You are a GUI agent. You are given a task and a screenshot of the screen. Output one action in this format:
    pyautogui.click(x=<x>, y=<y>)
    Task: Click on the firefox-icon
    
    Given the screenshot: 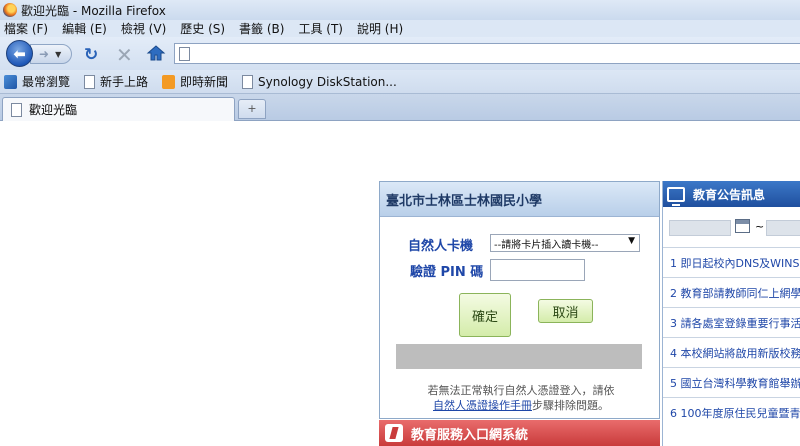 What is the action you would take?
    pyautogui.click(x=10, y=10)
    